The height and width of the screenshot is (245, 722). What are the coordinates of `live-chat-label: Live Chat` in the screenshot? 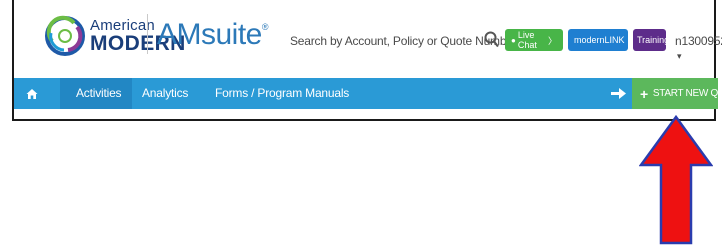 It's located at (527, 40).